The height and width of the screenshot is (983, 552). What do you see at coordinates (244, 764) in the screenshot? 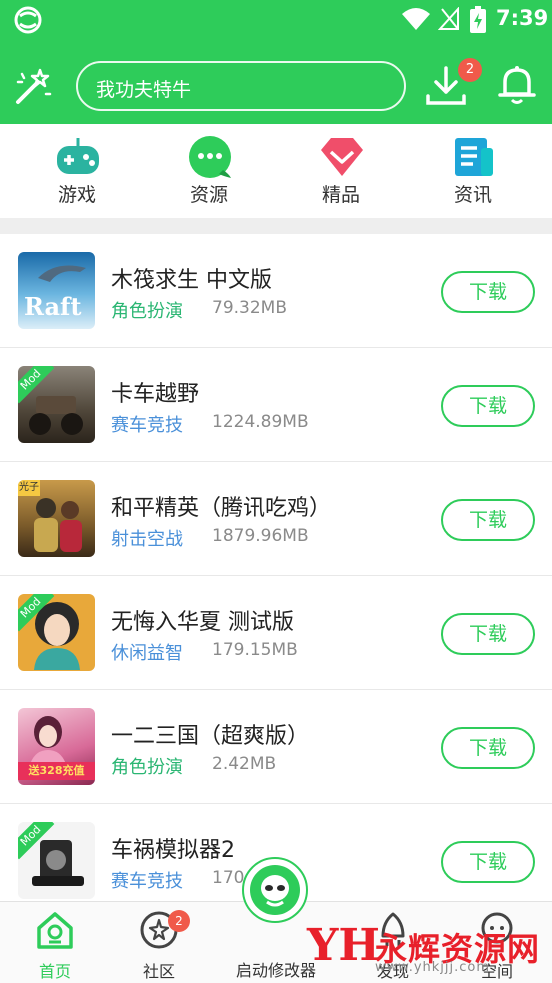
I see `app-size: 2.42MB` at bounding box center [244, 764].